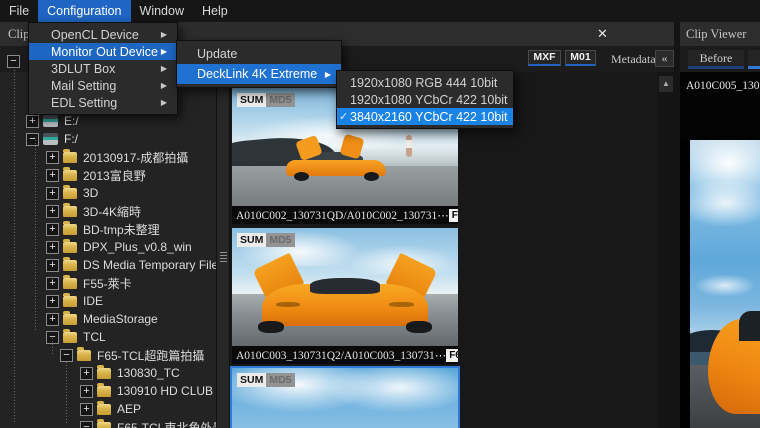 Image resolution: width=760 pixels, height=428 pixels. I want to click on clip-name-bar: A010C002_130731QD/A010C002_130731⋯ F65, so click(345, 215).